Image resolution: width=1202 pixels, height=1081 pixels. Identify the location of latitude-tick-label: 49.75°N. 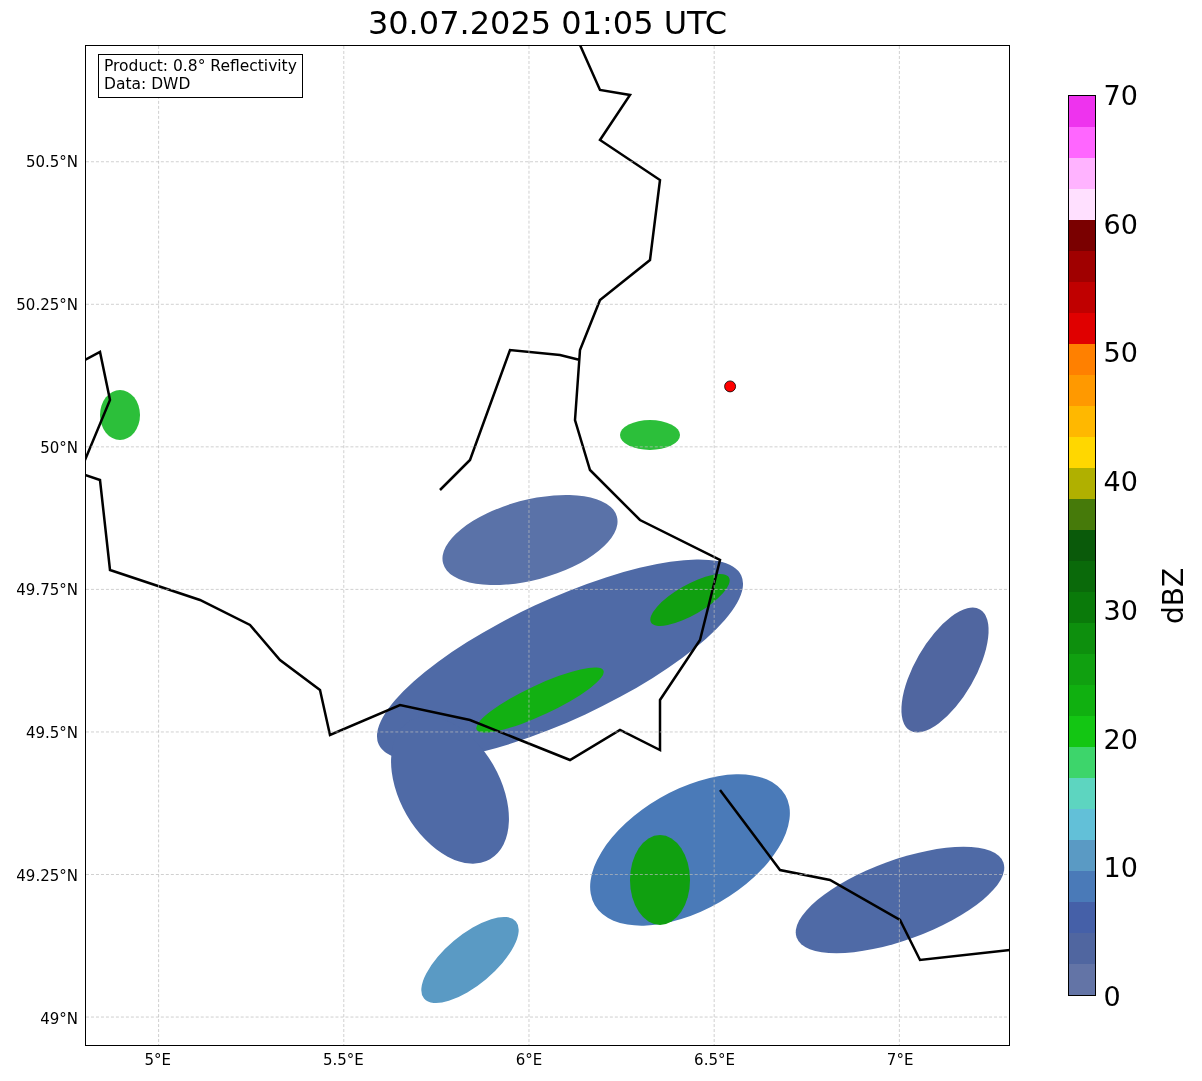
(47, 590).